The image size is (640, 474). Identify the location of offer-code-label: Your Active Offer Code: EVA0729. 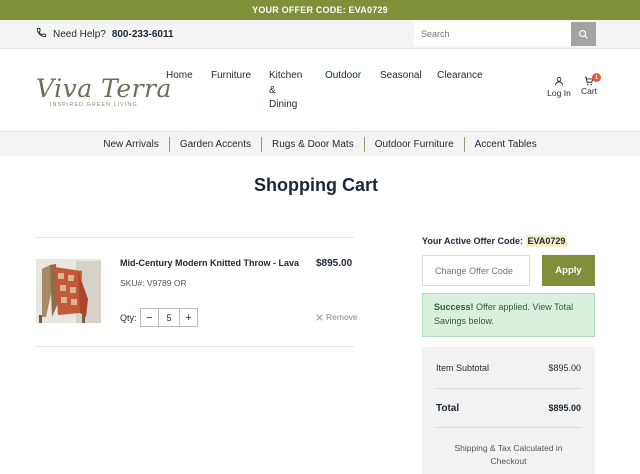
(495, 241).